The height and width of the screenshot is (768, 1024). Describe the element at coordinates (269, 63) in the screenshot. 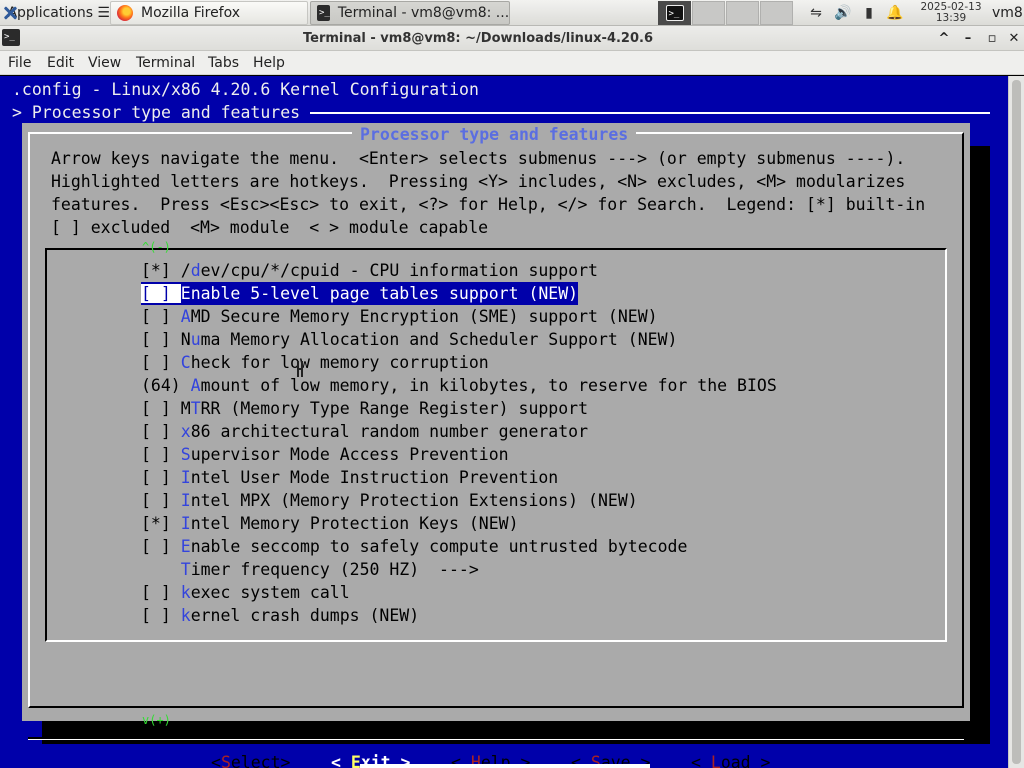

I see `menu-help: Help` at that location.